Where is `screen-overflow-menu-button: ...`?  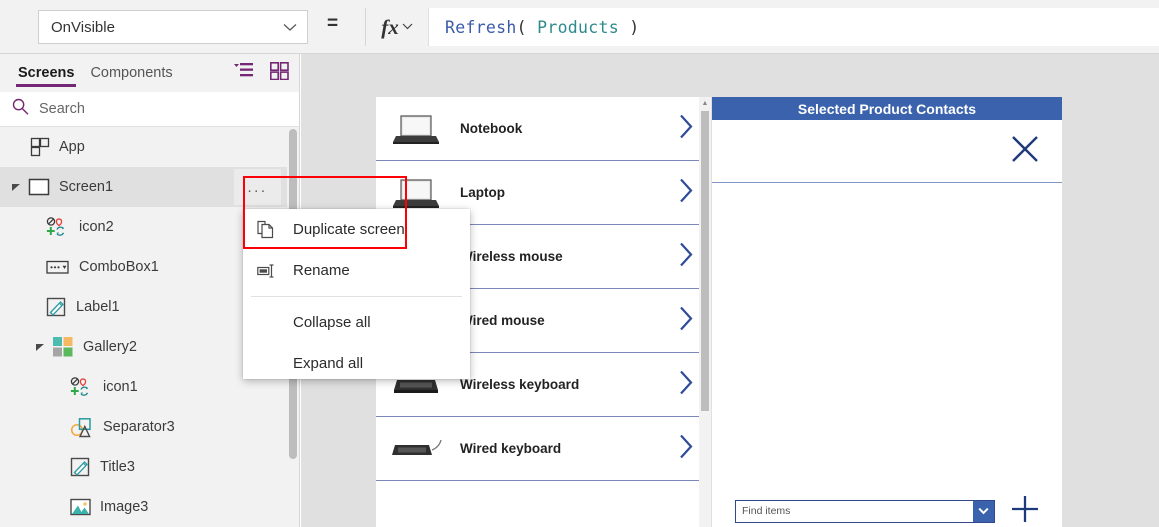
screen-overflow-menu-button: ... is located at coordinates (257, 187).